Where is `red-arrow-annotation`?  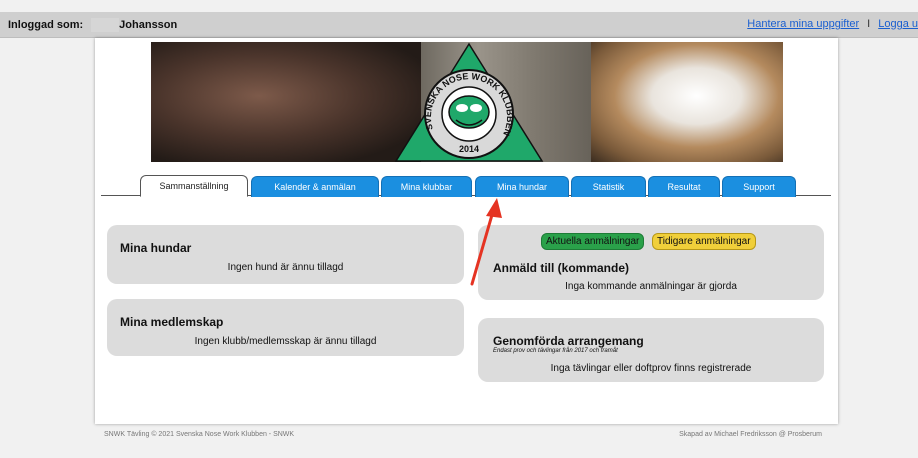
red-arrow-annotation is located at coordinates (486, 242).